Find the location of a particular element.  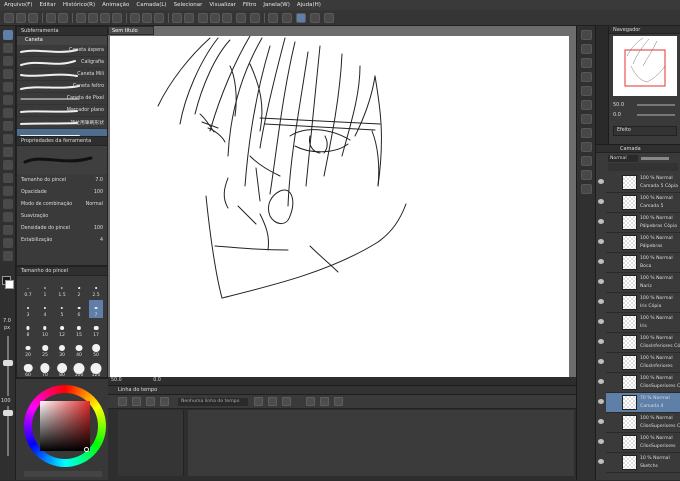

ruler-icon is located at coordinates (255, 18).